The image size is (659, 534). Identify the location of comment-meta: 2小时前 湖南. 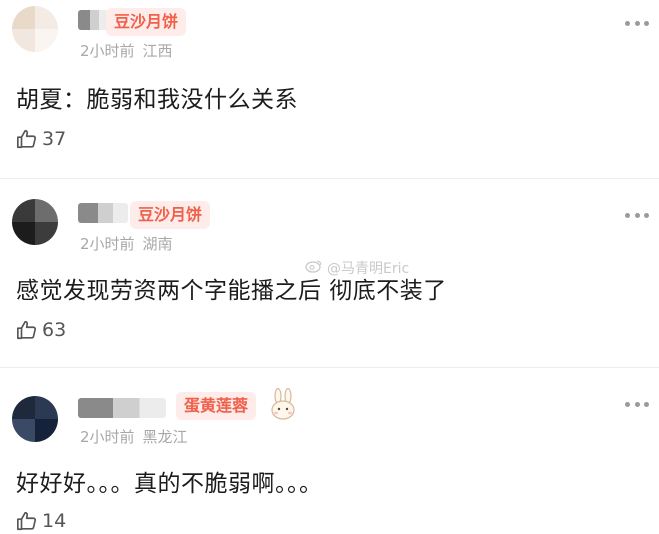
(126, 243).